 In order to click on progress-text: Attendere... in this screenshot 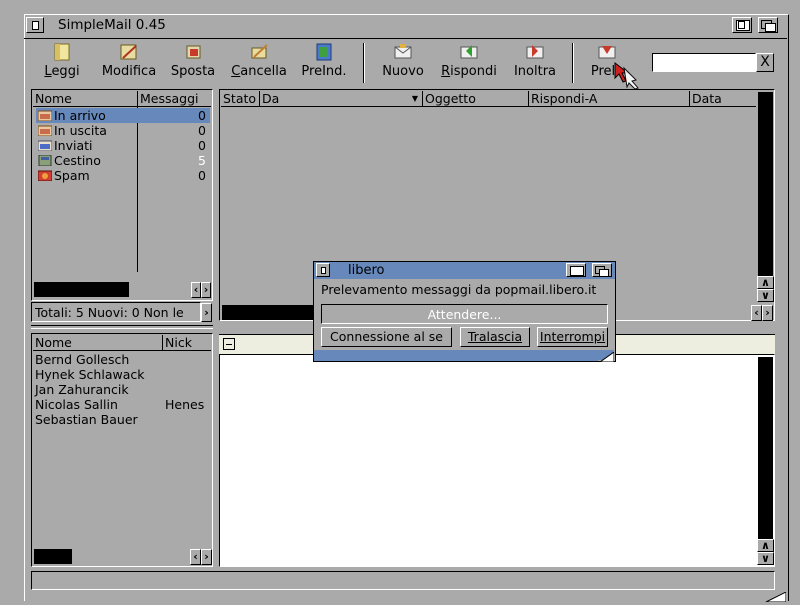, I will do `click(464, 314)`.